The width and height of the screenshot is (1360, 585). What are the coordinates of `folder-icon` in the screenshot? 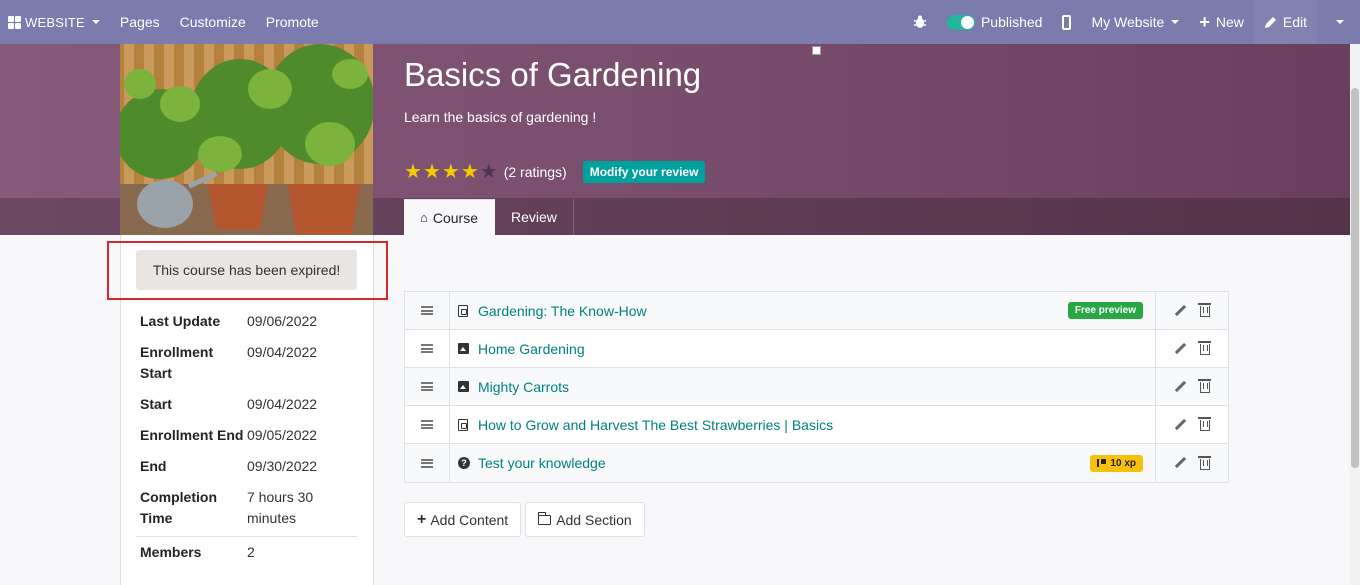 It's located at (544, 518).